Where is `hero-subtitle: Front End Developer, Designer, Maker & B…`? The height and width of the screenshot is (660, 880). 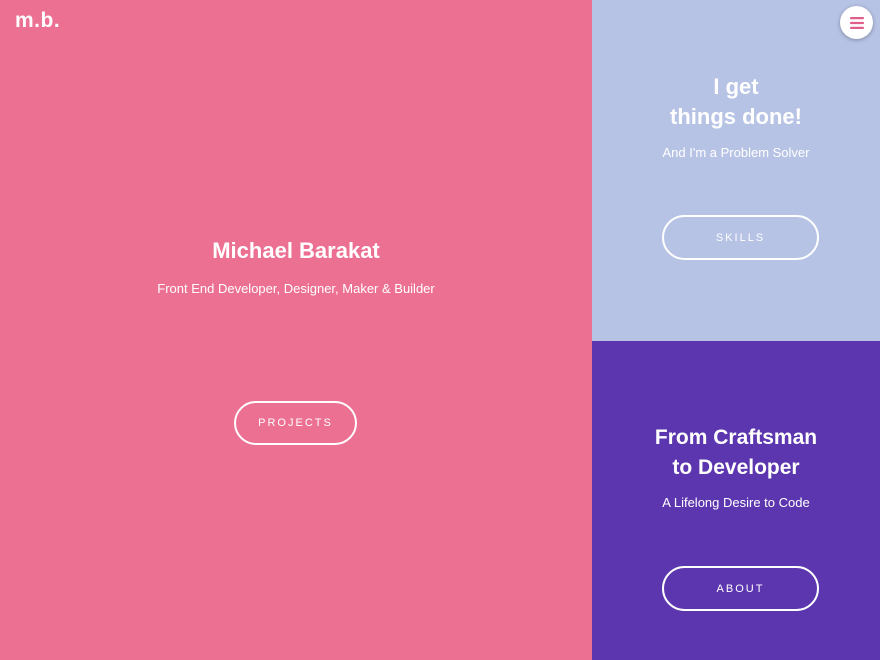 hero-subtitle: Front End Developer, Designer, Maker & B… is located at coordinates (296, 288).